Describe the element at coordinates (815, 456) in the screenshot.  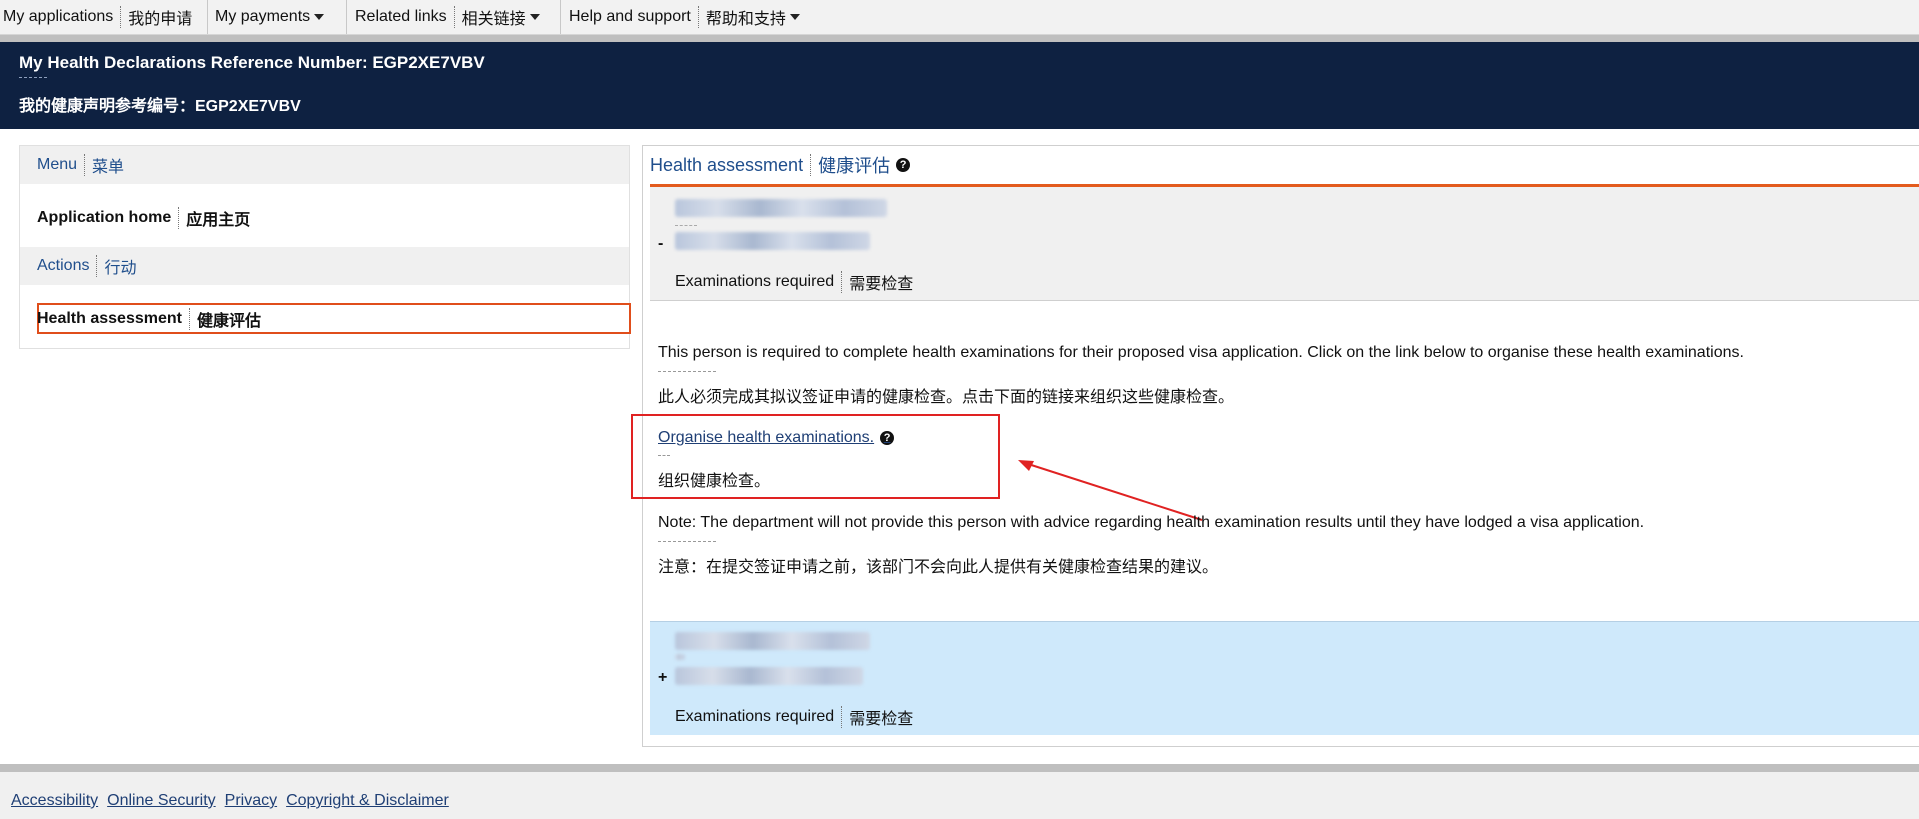
I see `annotation-box` at that location.